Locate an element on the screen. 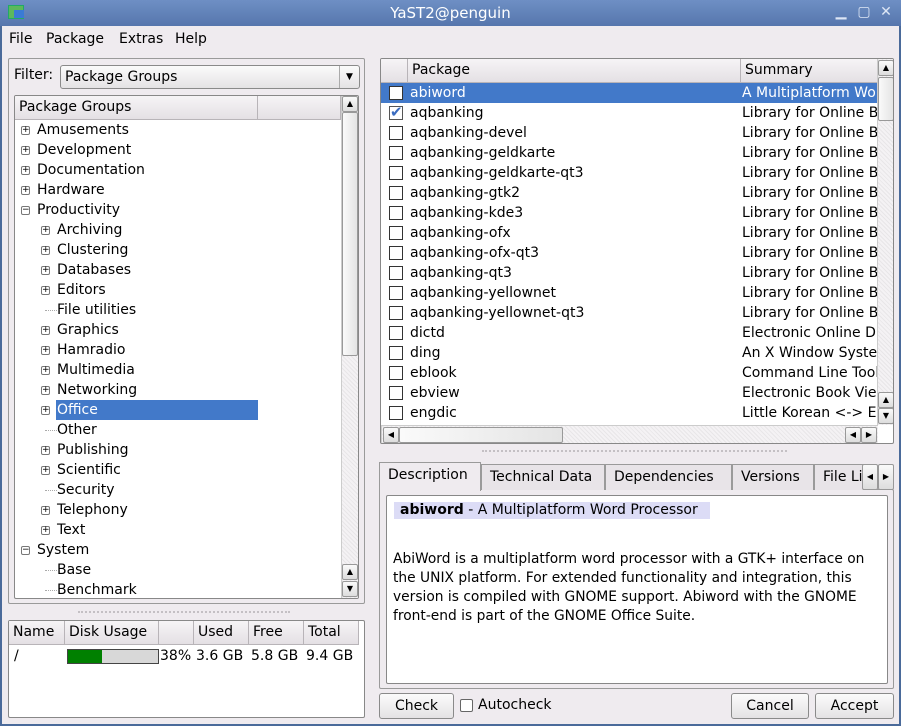 The height and width of the screenshot is (726, 901). tab-scroll-left-icon: ◀ is located at coordinates (870, 477).